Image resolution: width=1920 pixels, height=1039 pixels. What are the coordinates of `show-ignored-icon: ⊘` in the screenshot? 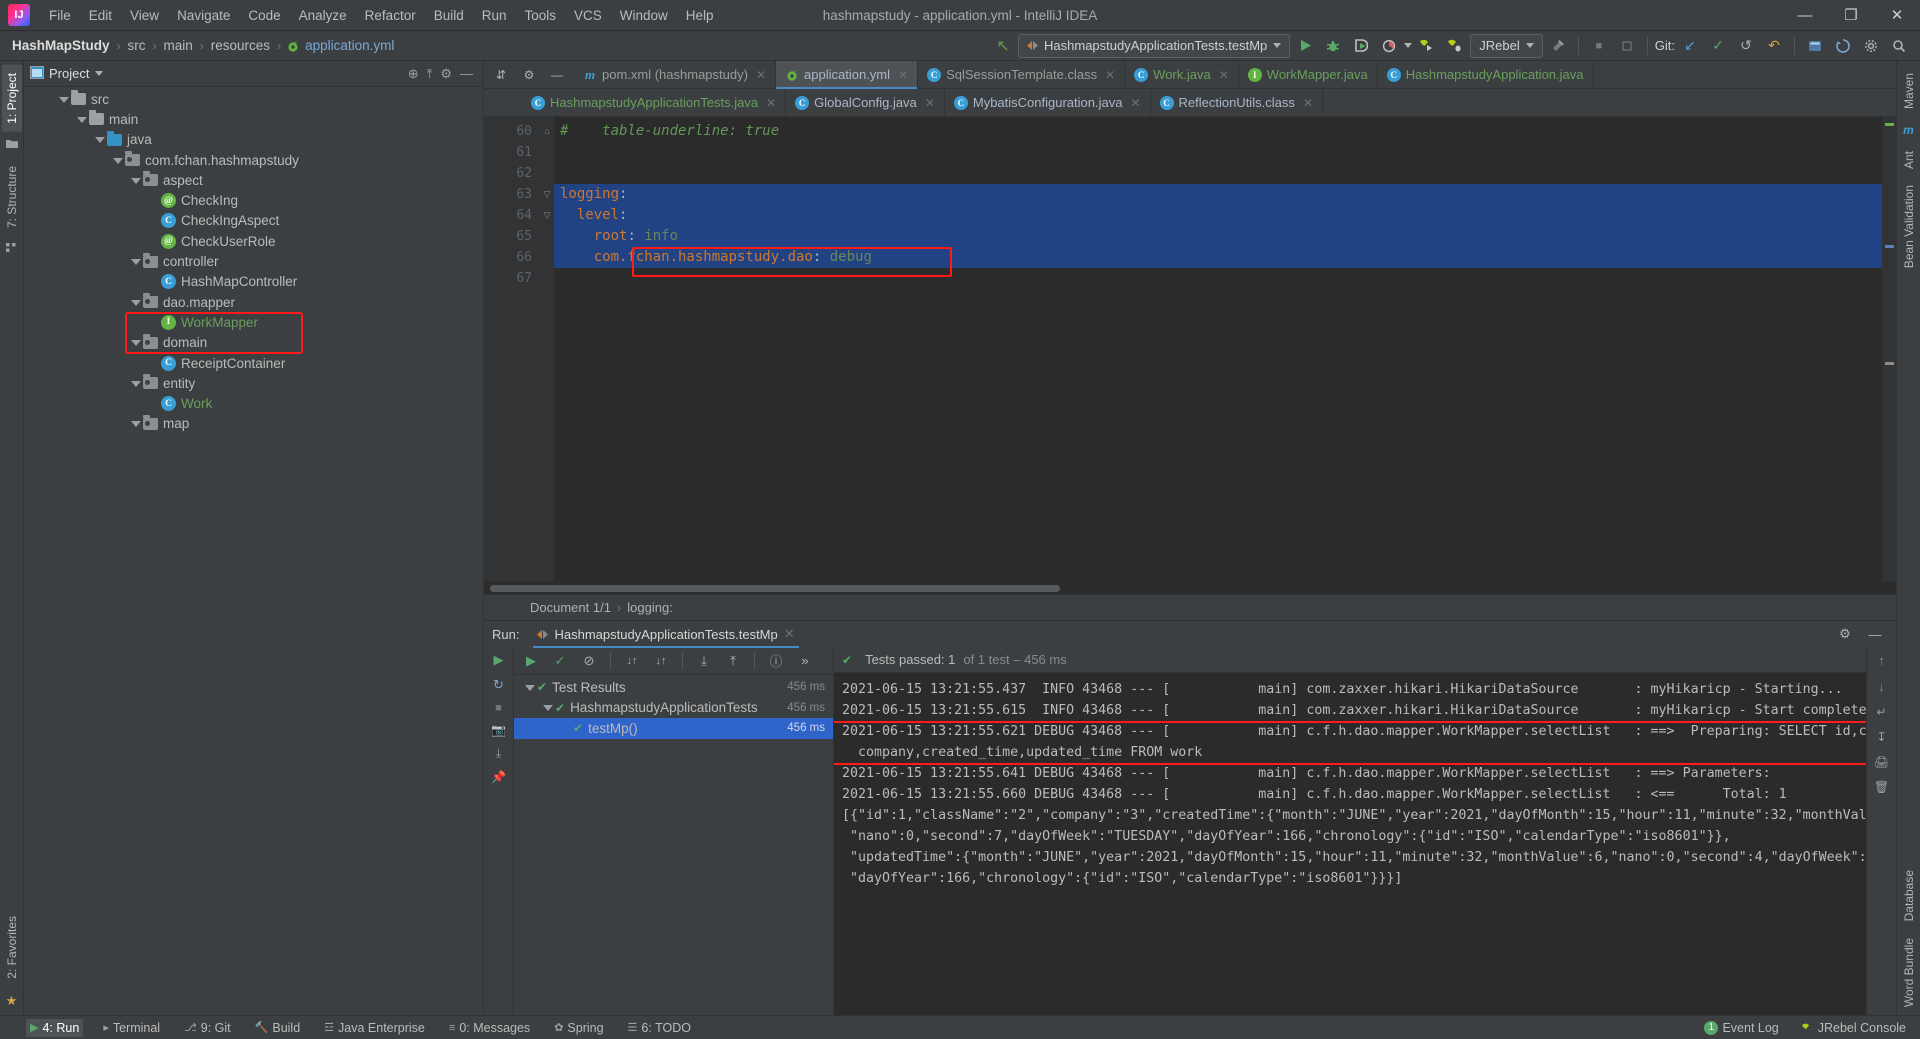 It's located at (589, 661).